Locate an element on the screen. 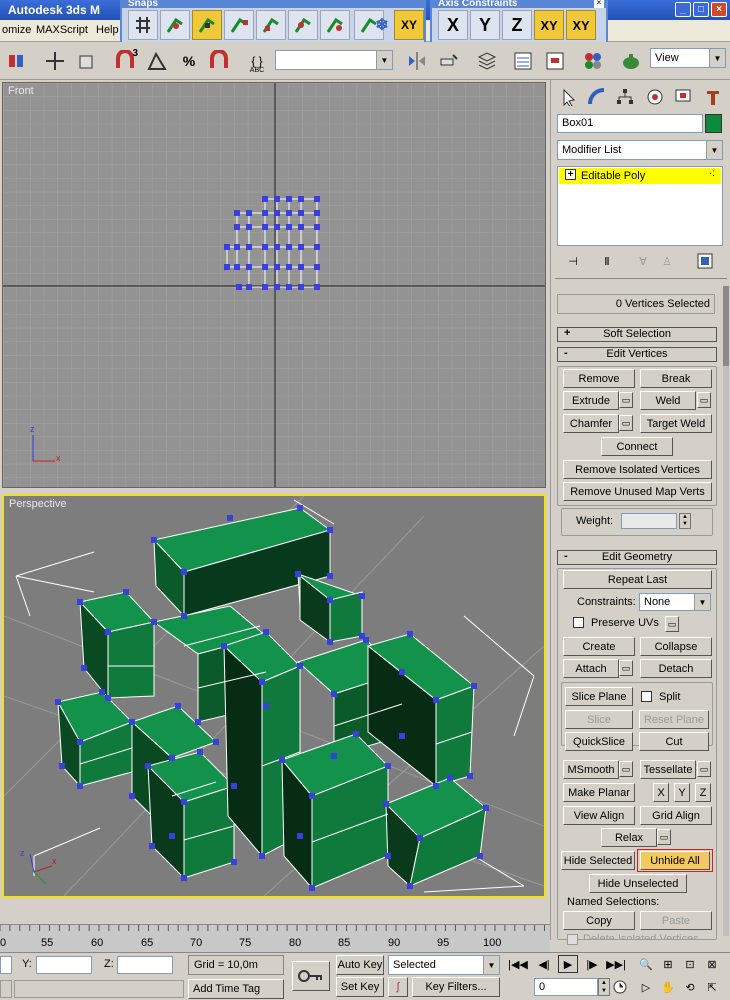  remove-unused-map-verts-button: Remove Unused Map Verts is located at coordinates (637, 491).